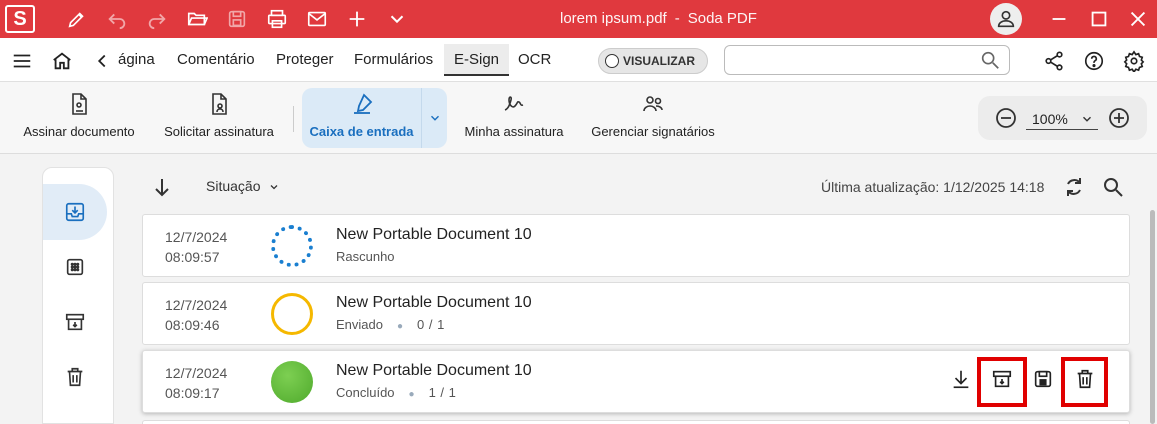 This screenshot has width=1157, height=424. I want to click on tab-pagina: ágina, so click(136, 60).